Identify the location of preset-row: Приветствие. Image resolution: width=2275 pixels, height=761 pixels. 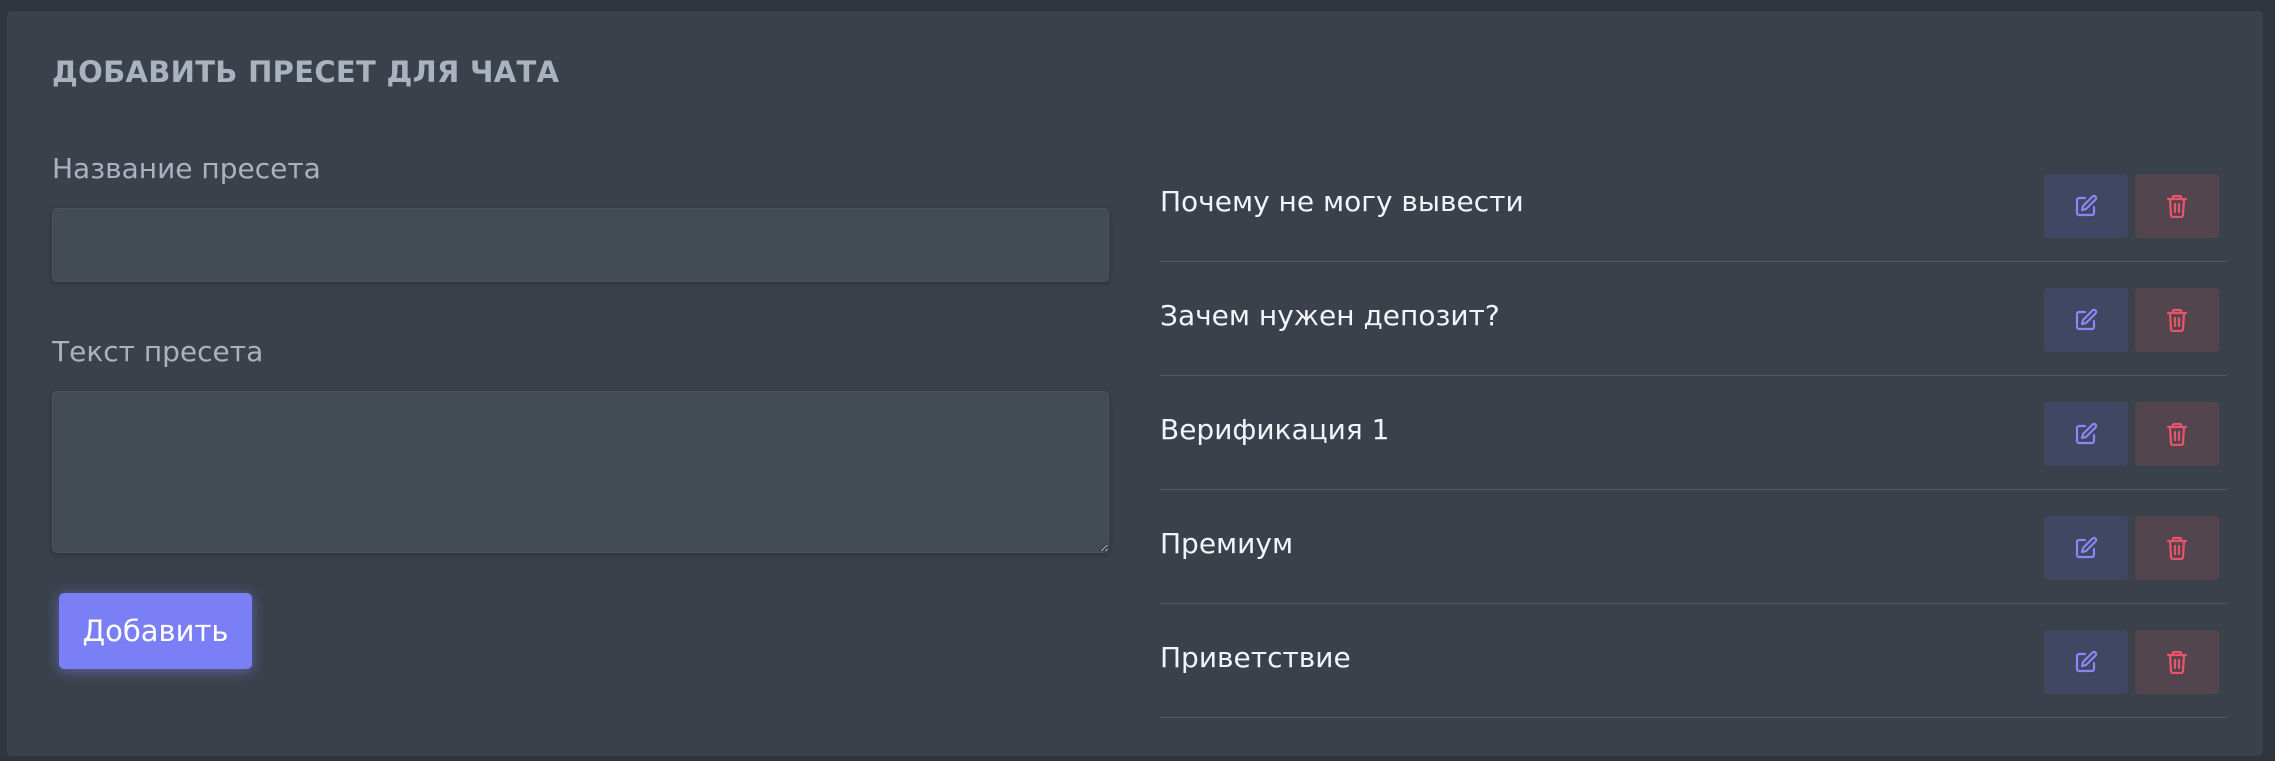
(1693, 661).